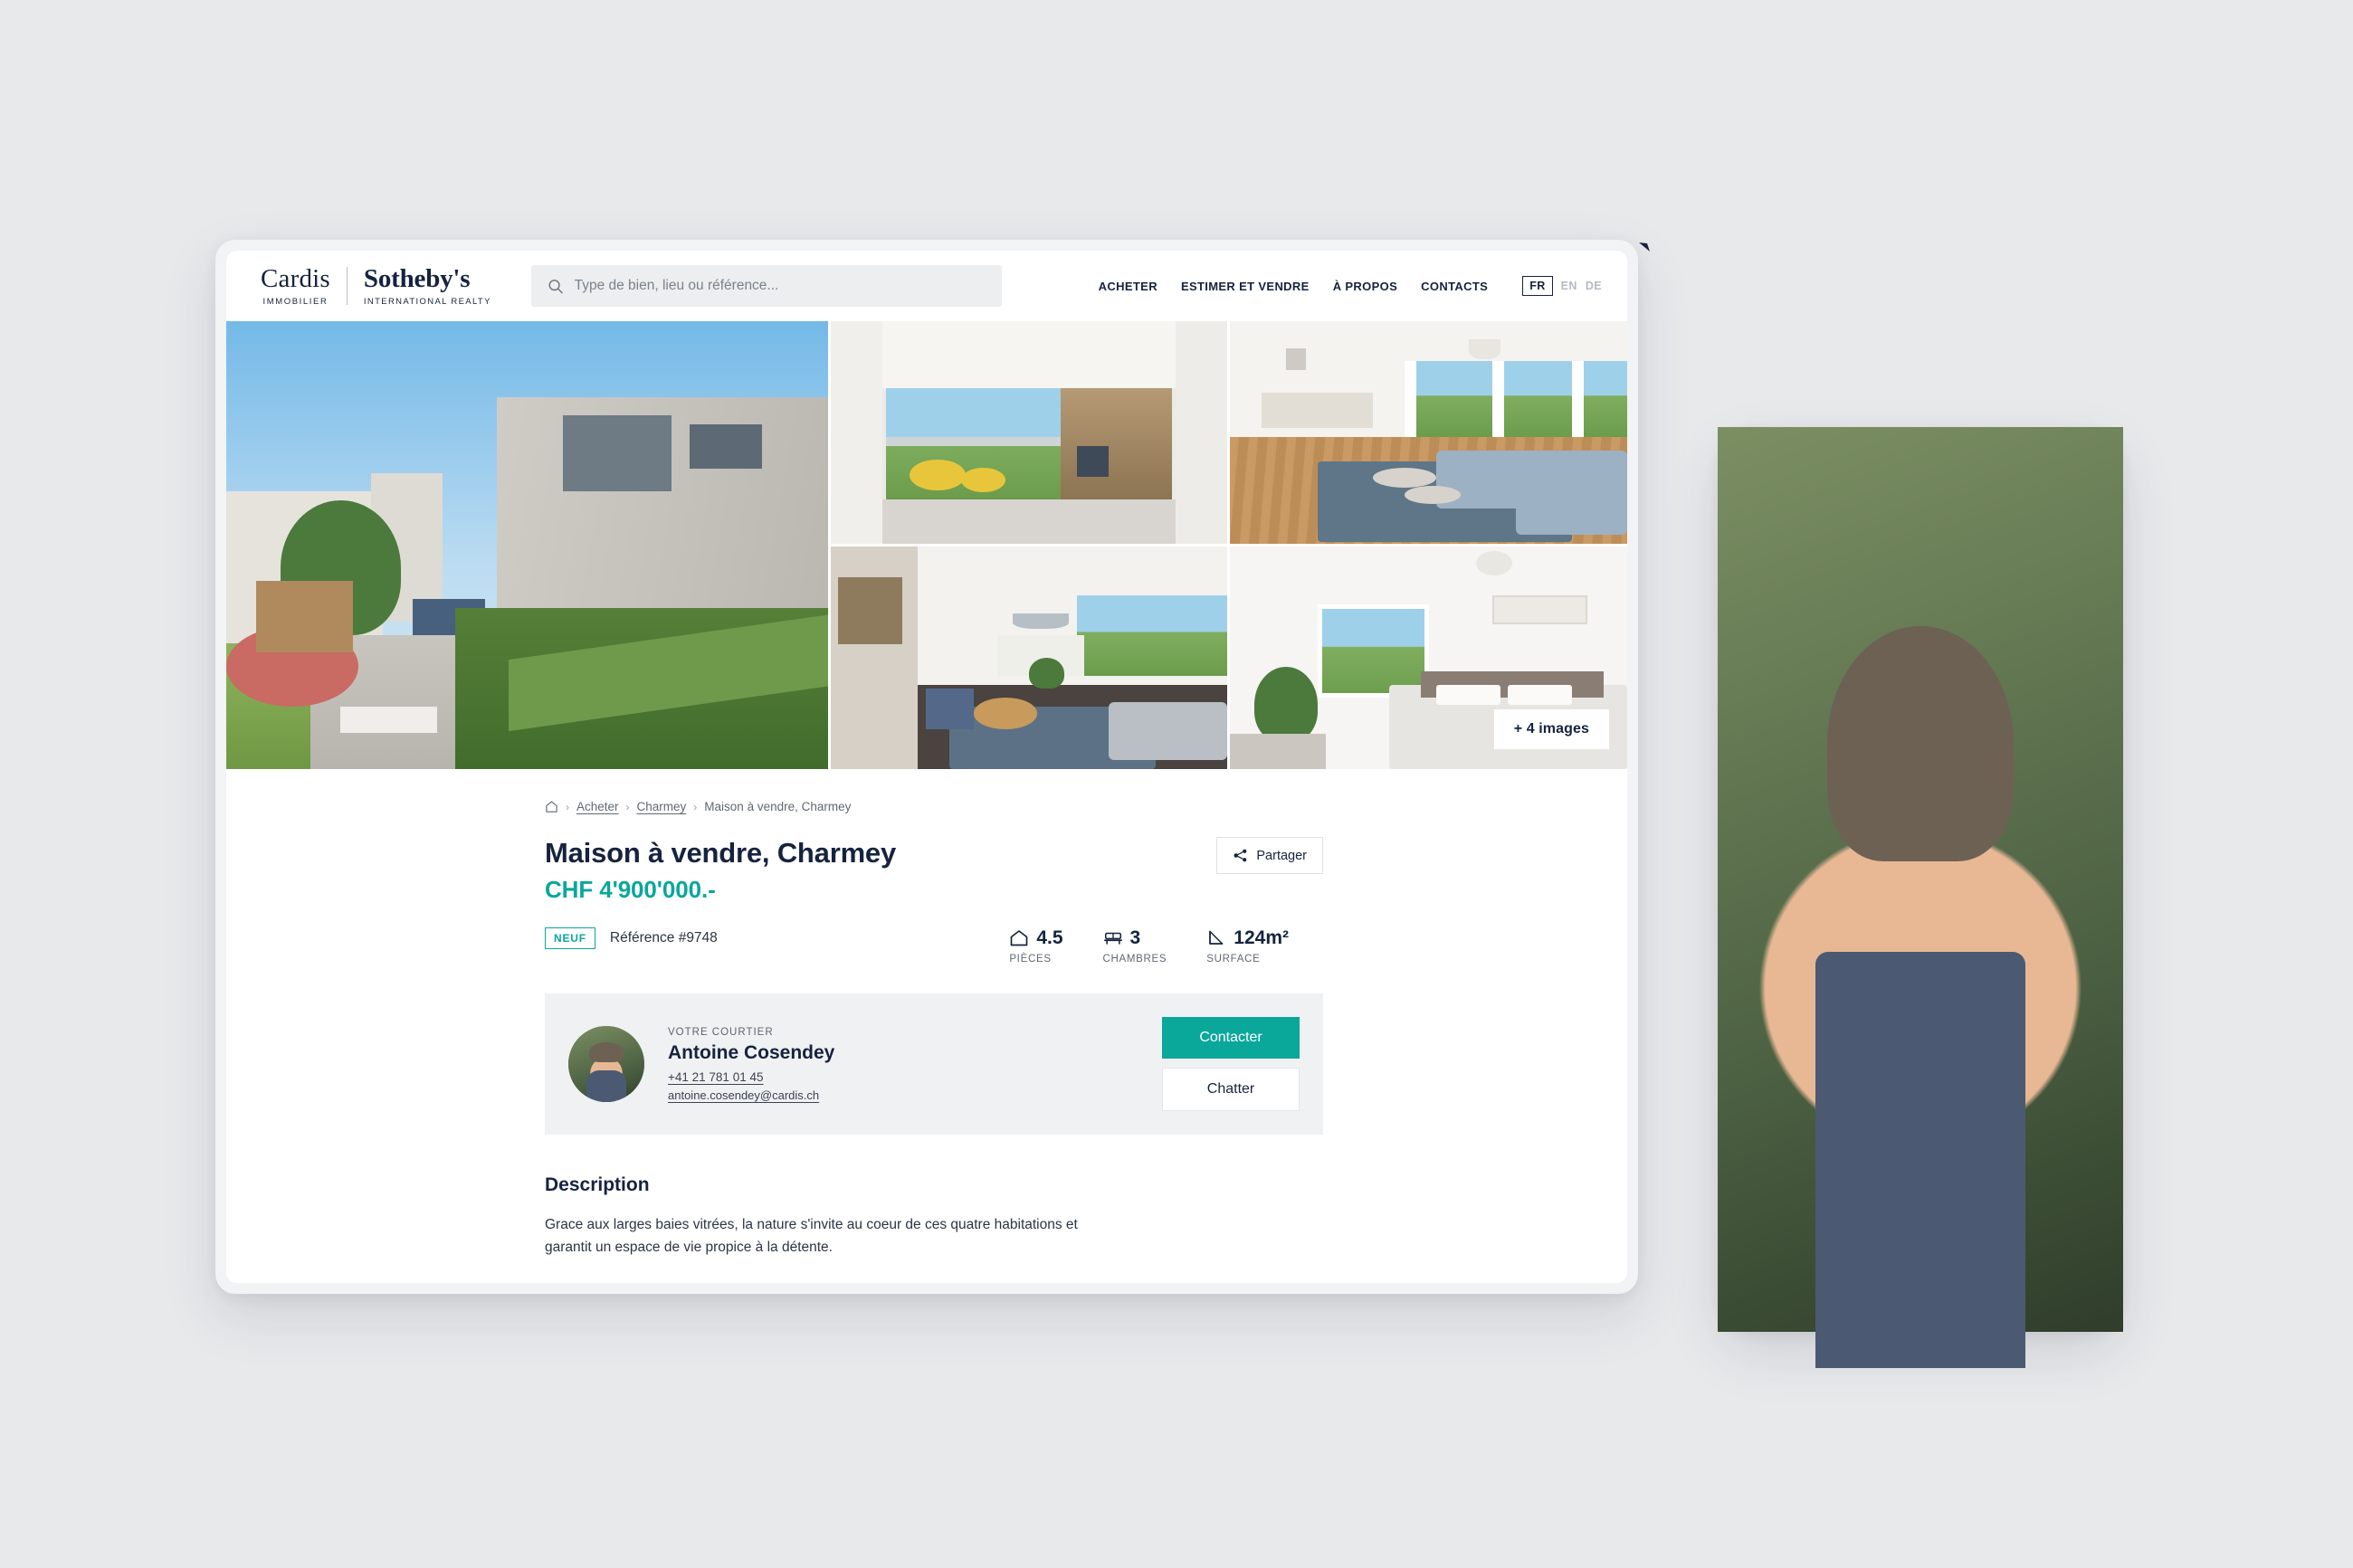  What do you see at coordinates (751, 1095) in the screenshot?
I see `agent-email: antoine.cosendey@cardis.ch` at bounding box center [751, 1095].